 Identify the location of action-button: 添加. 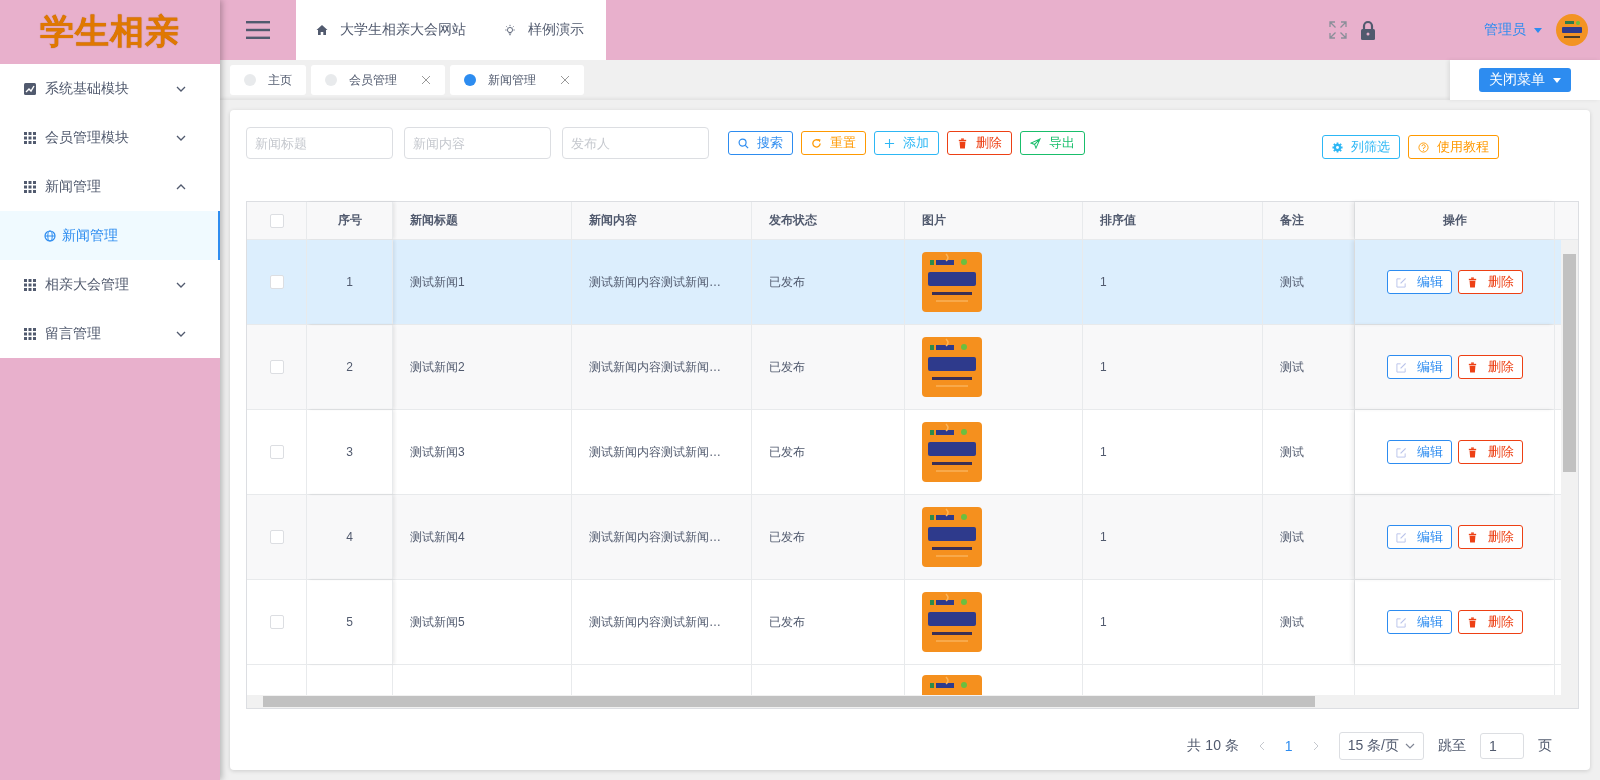
(906, 143).